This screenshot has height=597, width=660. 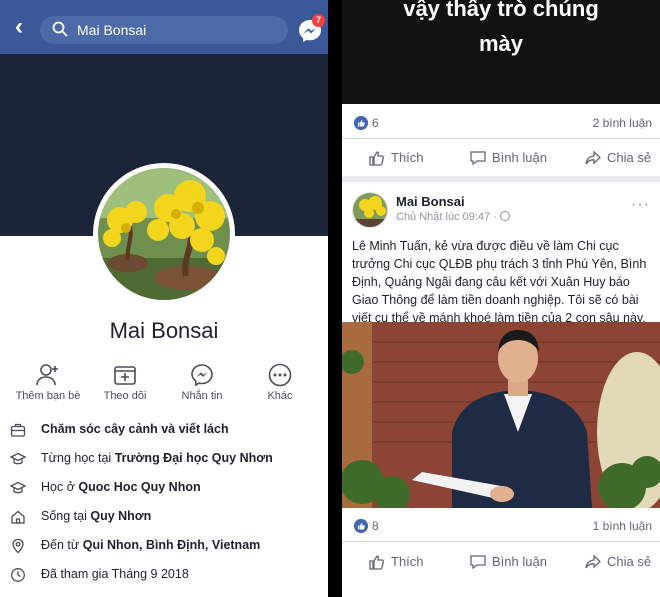 I want to click on back-arrow-icon: ‹, so click(x=19, y=27).